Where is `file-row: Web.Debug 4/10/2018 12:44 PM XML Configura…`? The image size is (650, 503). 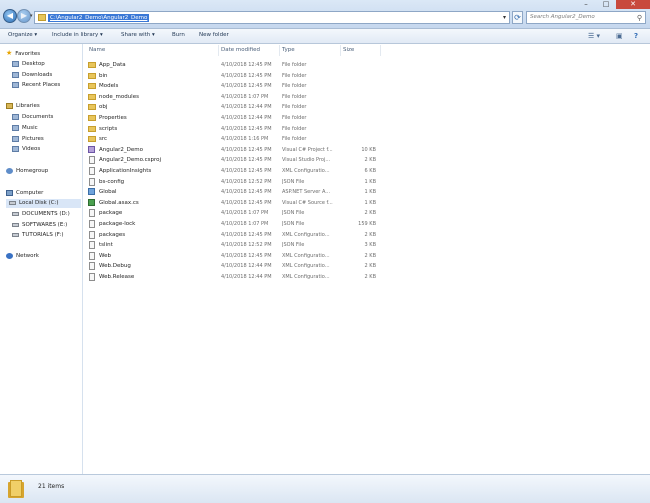
file-row: Web.Debug 4/10/2018 12:44 PM XML Configura… is located at coordinates (367, 266).